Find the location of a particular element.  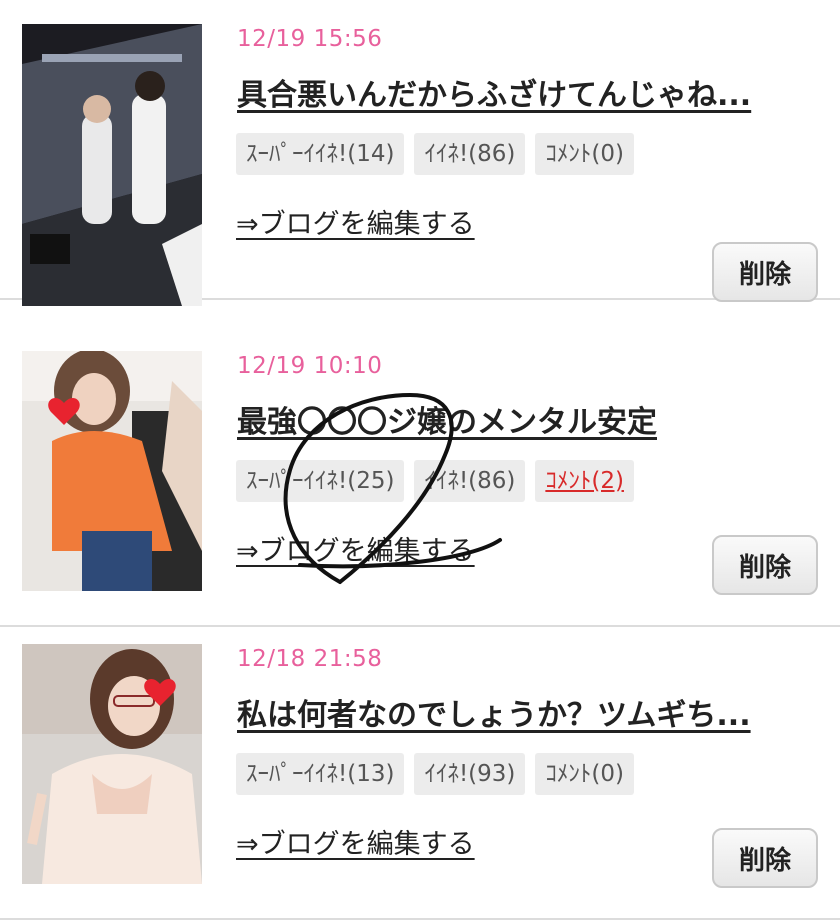

entry-date: 12/19 15:56 is located at coordinates (310, 39).